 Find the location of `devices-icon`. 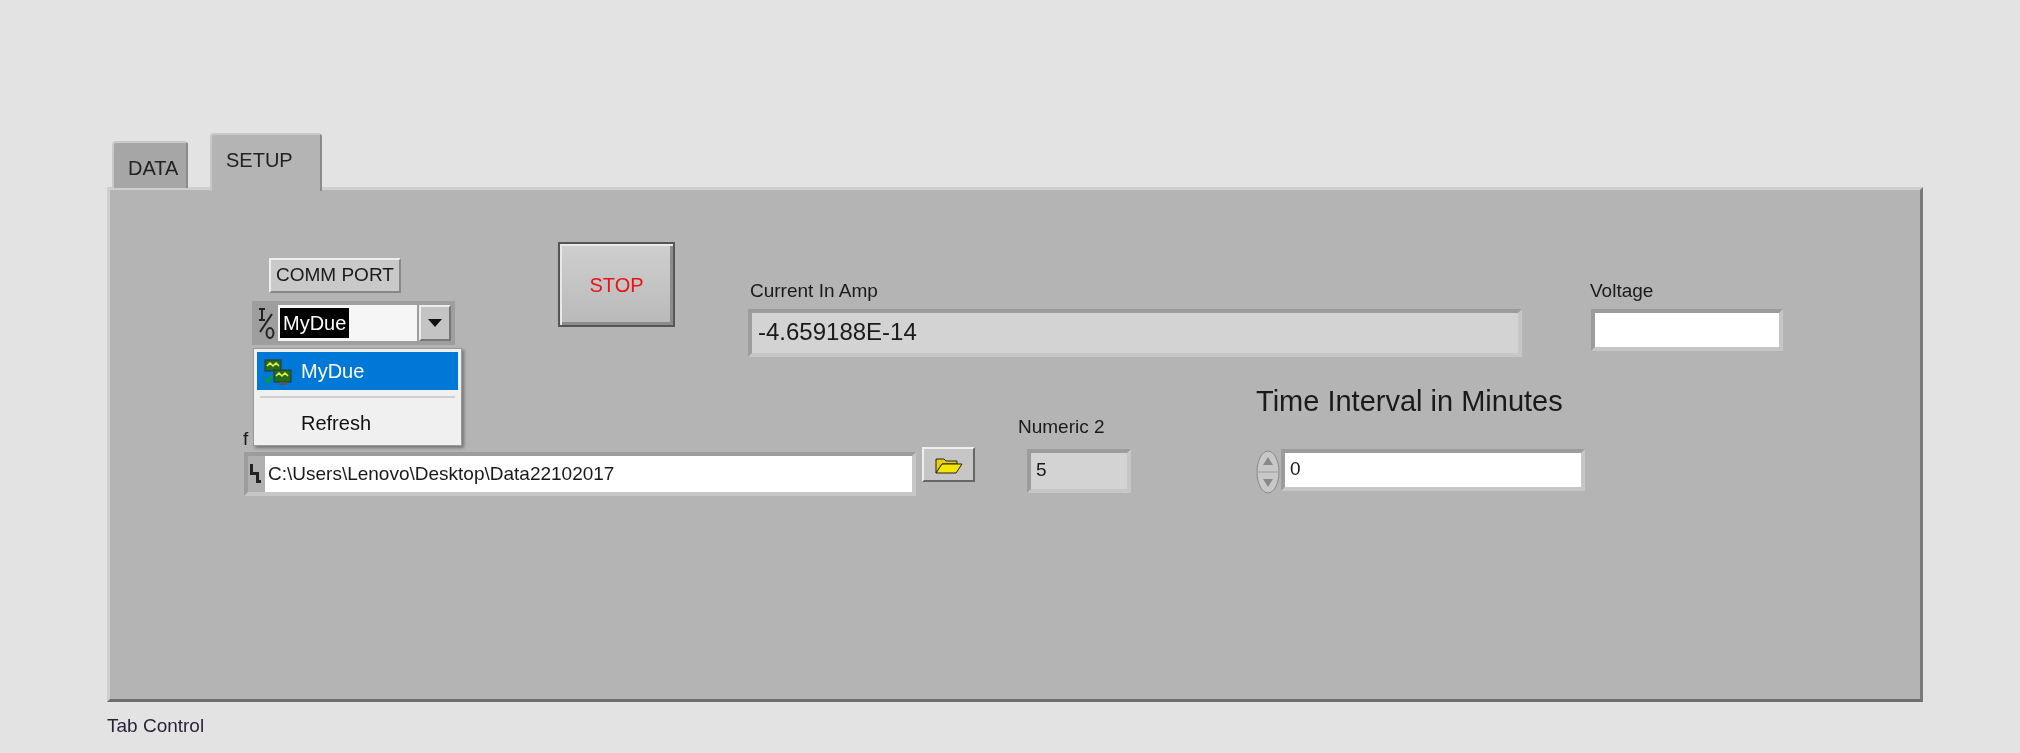

devices-icon is located at coordinates (278, 372).